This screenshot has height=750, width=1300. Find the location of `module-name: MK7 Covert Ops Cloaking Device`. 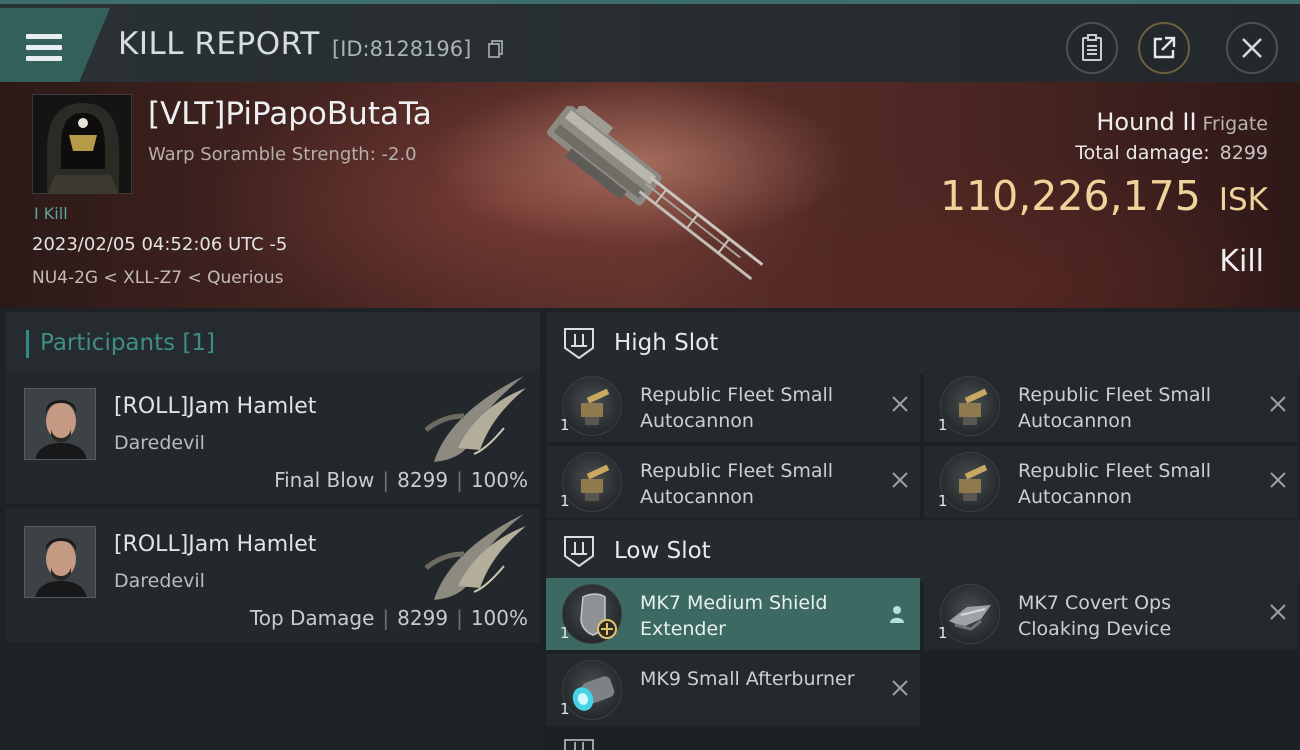

module-name: MK7 Covert Ops Cloaking Device is located at coordinates (1095, 616).